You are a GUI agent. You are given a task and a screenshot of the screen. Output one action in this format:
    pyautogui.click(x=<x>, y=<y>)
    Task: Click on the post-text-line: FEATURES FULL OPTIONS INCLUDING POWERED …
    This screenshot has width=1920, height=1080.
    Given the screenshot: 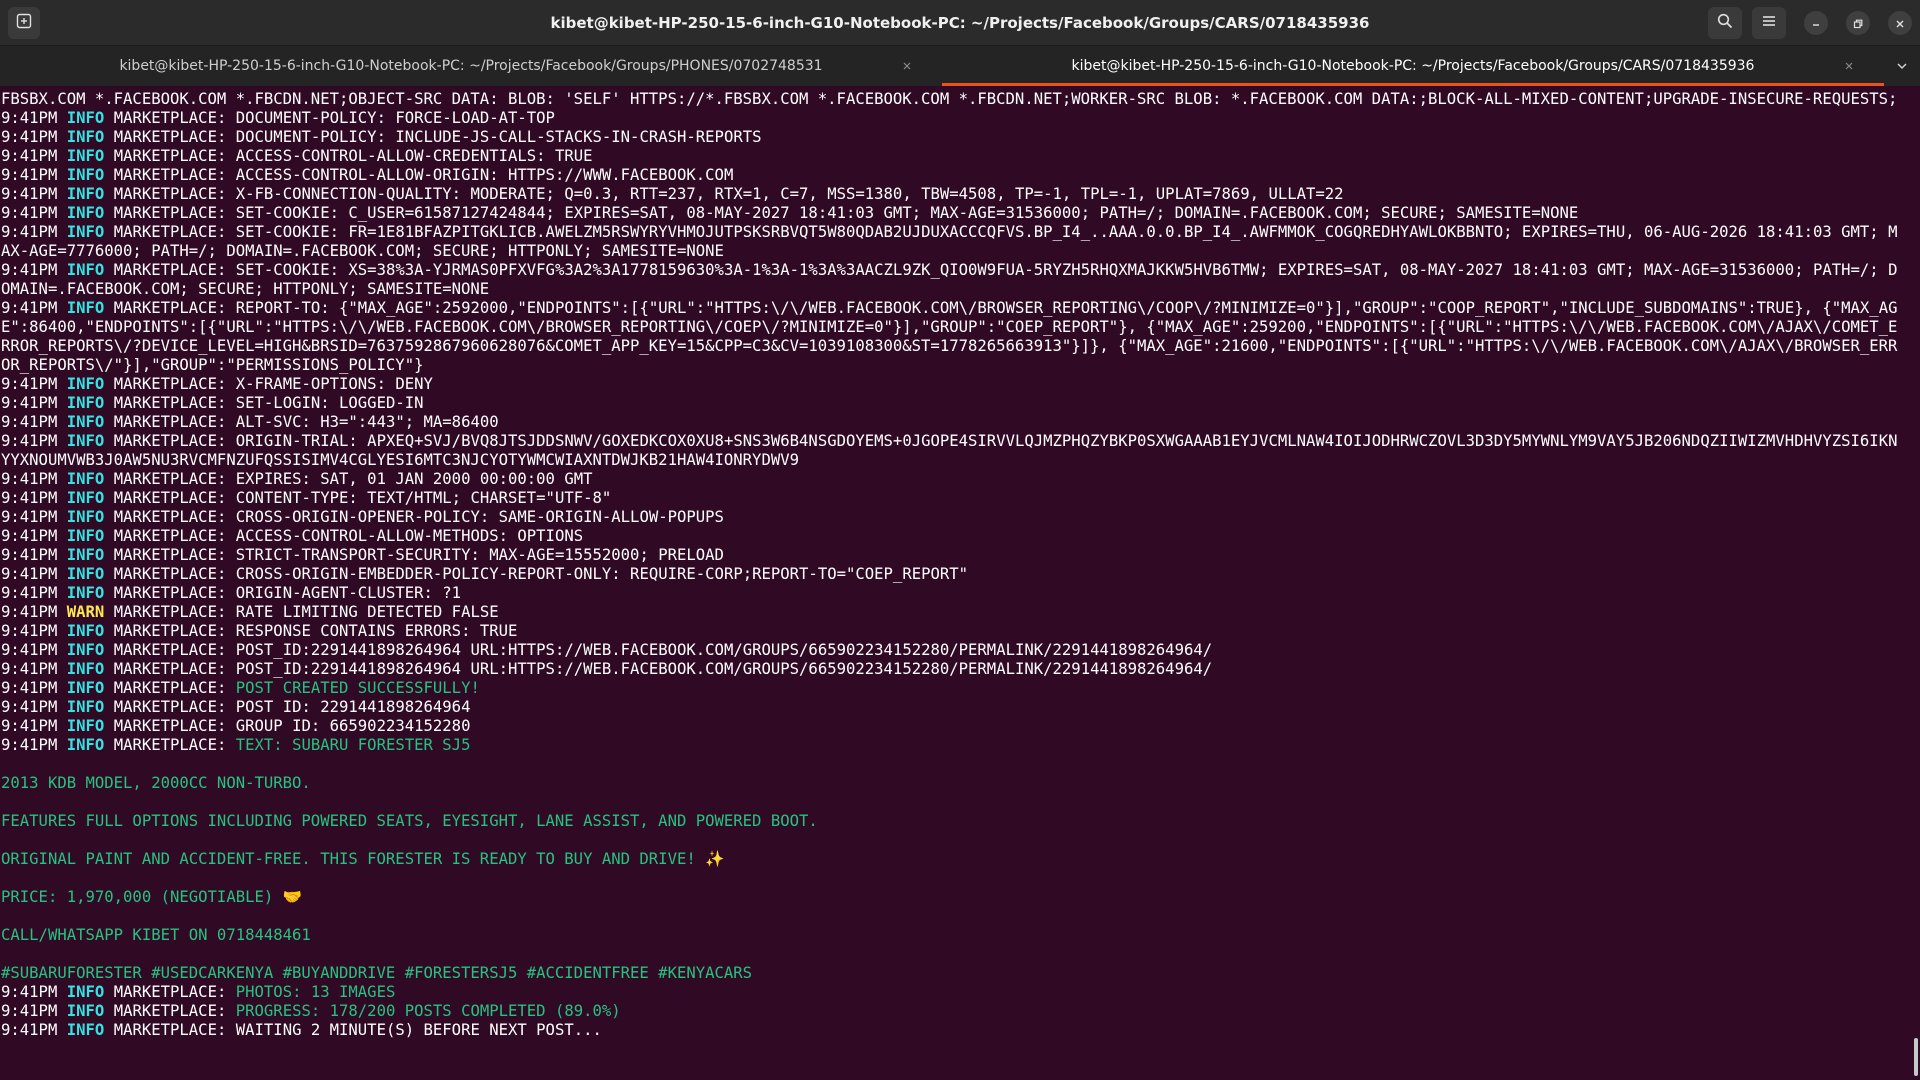 What is the action you would take?
    pyautogui.click(x=409, y=821)
    